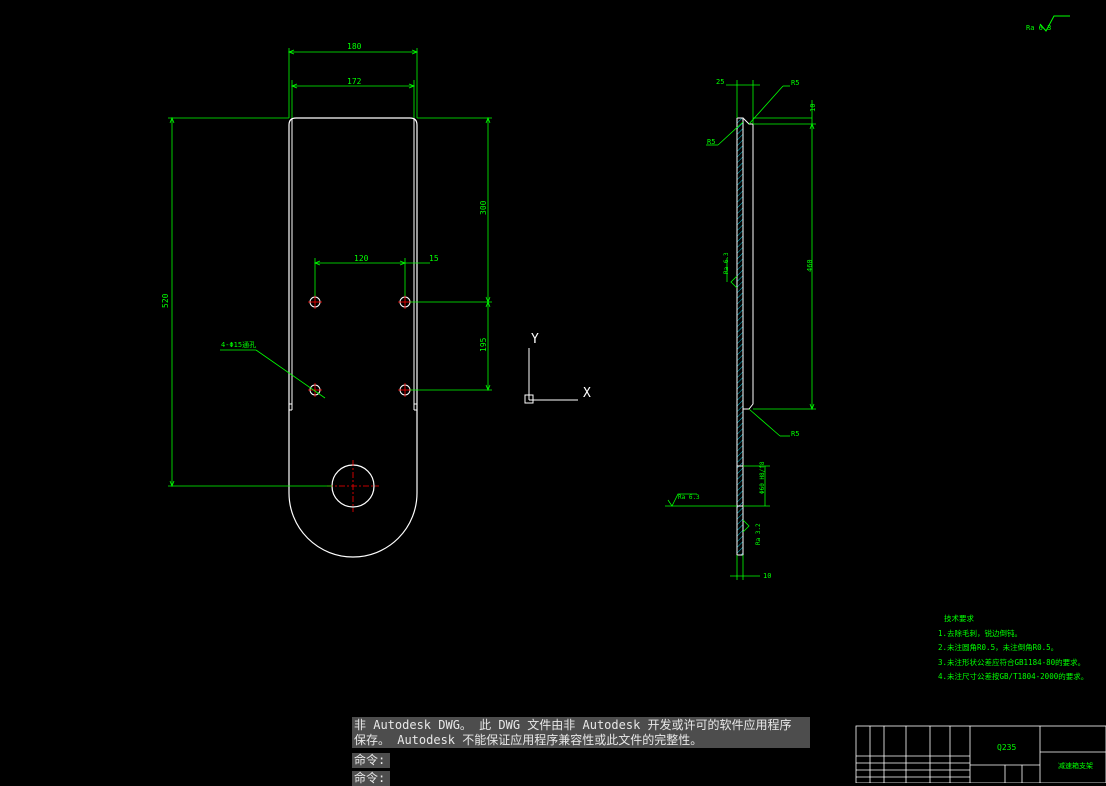  Describe the element at coordinates (980, 633) in the screenshot. I see `tech-requirement-item: 1.去除毛刺，锐边倒钝。` at that location.